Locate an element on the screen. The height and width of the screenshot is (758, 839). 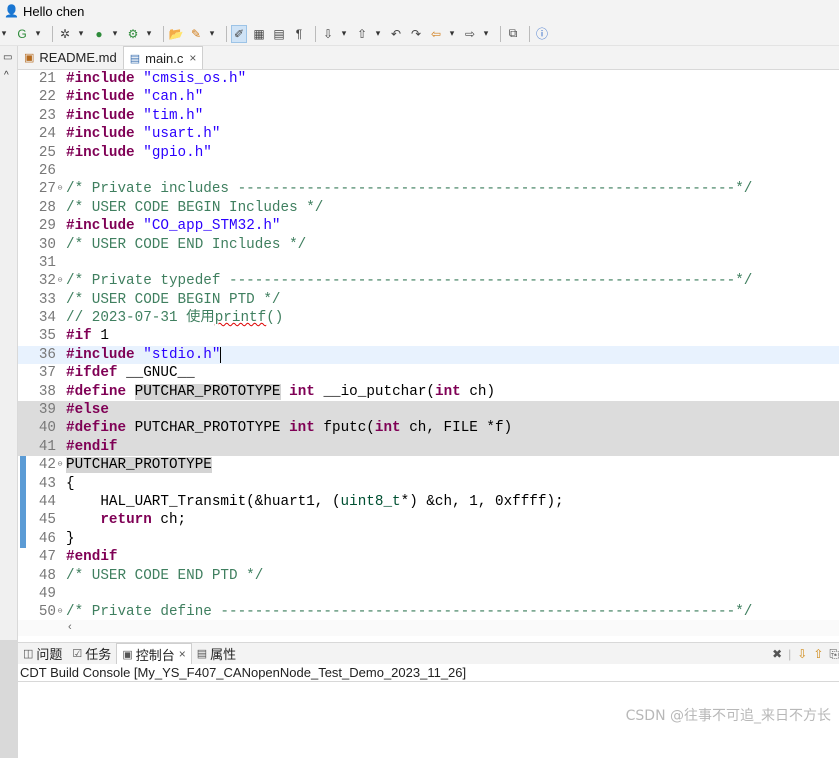
code-text: #if 1 is located at coordinates (87, 336).